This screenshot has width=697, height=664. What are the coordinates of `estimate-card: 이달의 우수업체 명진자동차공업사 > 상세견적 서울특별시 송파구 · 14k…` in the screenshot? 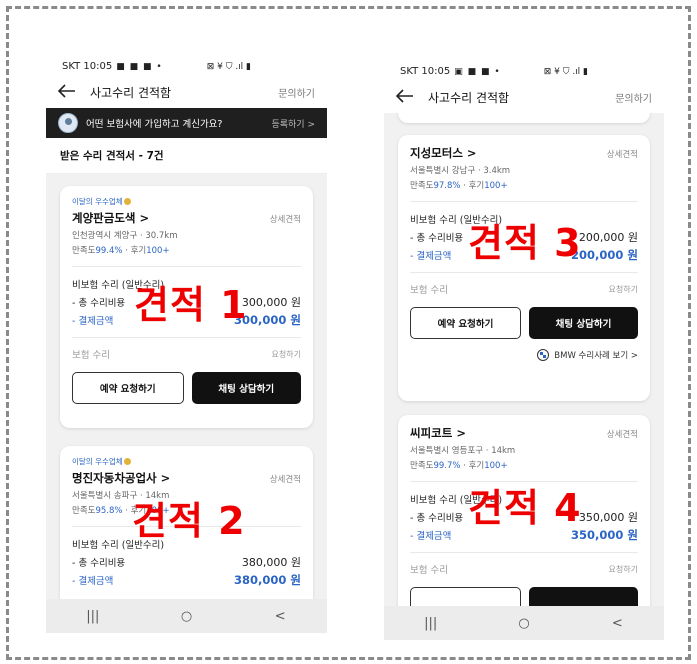 It's located at (186, 522).